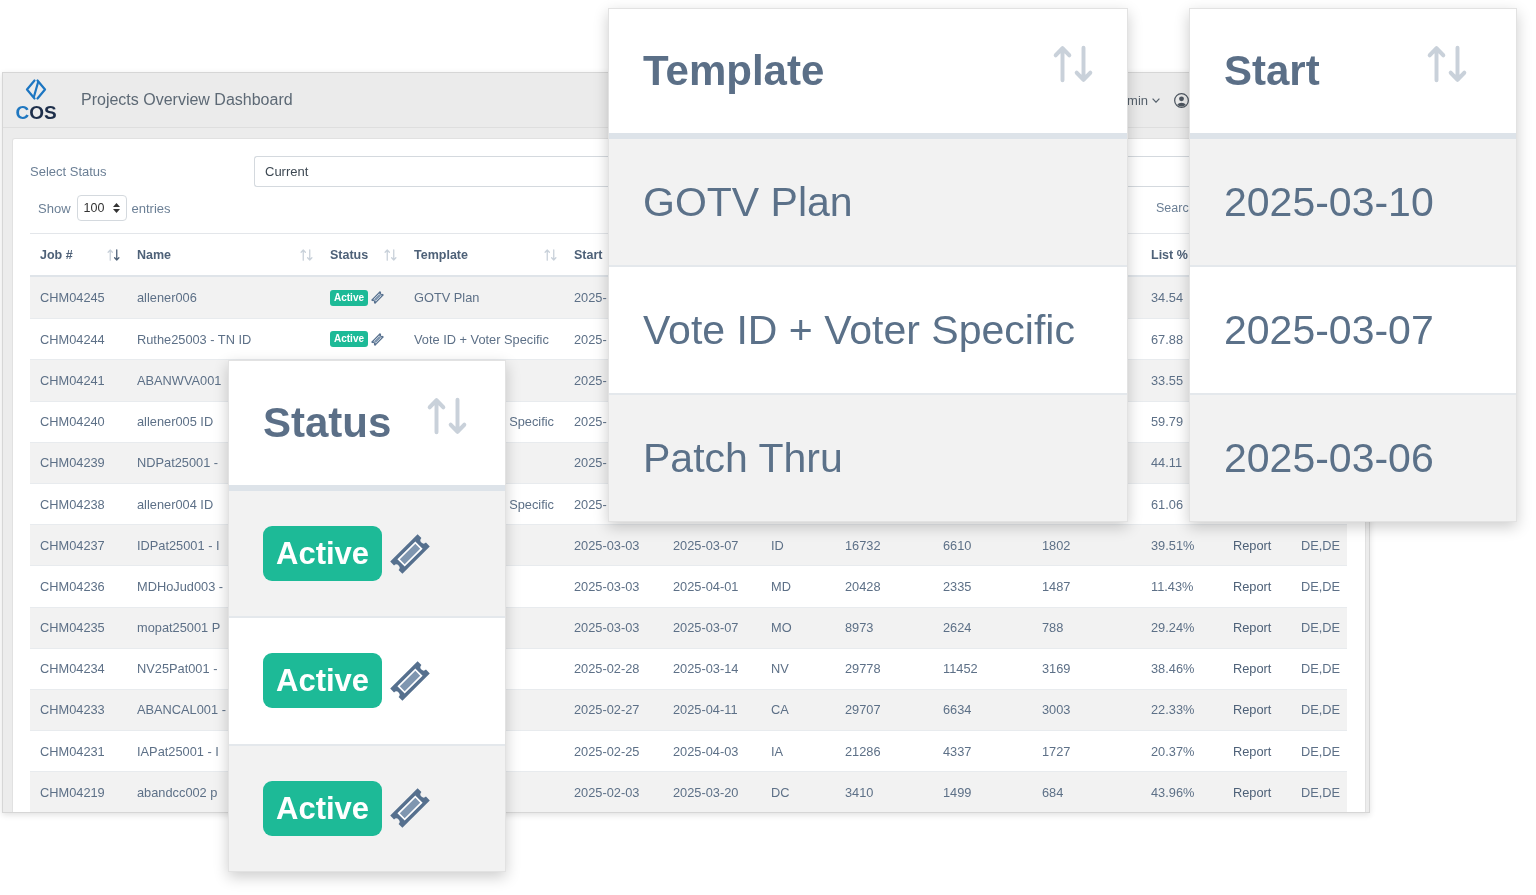 This screenshot has width=1536, height=895. I want to click on field-label: entries, so click(151, 208).